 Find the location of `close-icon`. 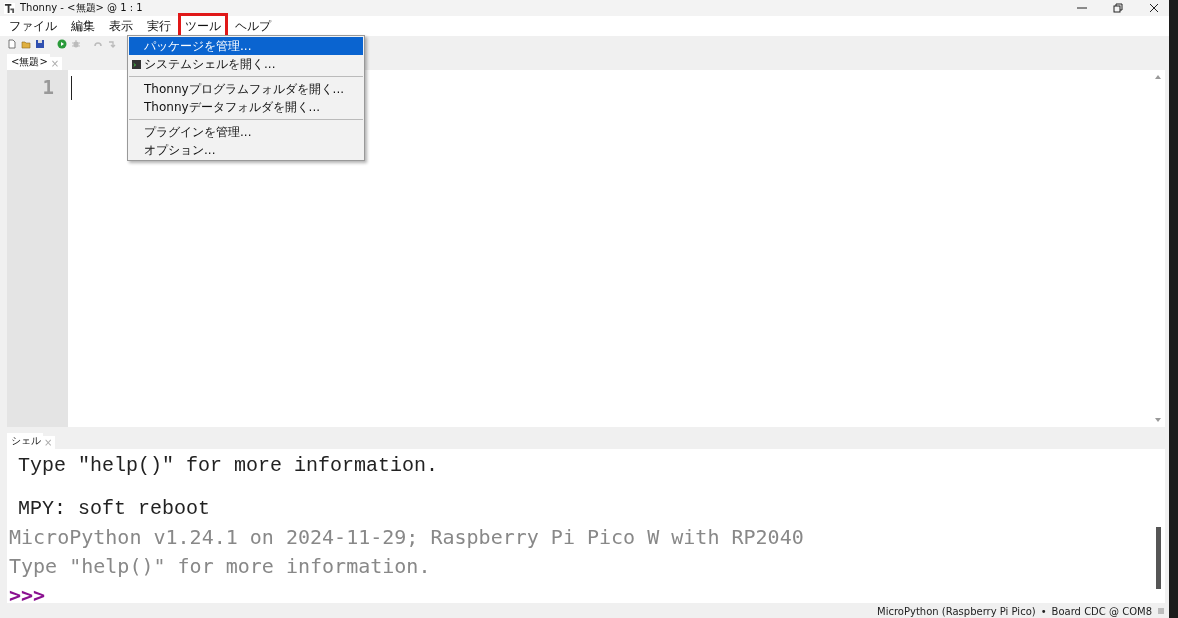

close-icon is located at coordinates (1154, 8).